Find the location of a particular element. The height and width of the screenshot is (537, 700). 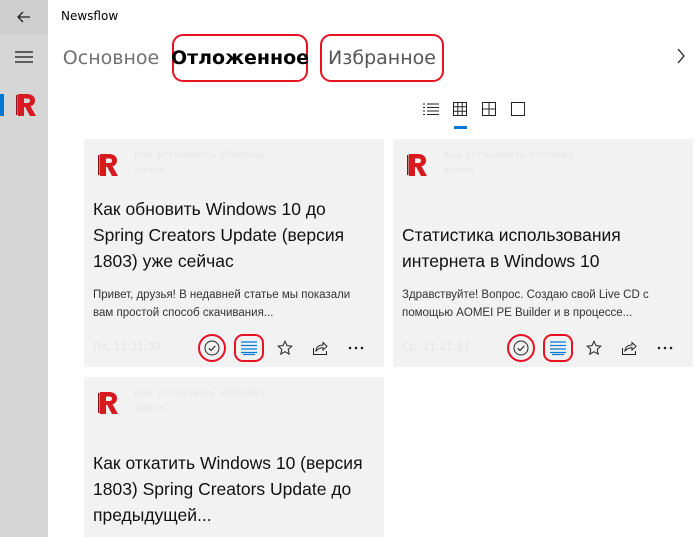

single-view-icon is located at coordinates (518, 109).